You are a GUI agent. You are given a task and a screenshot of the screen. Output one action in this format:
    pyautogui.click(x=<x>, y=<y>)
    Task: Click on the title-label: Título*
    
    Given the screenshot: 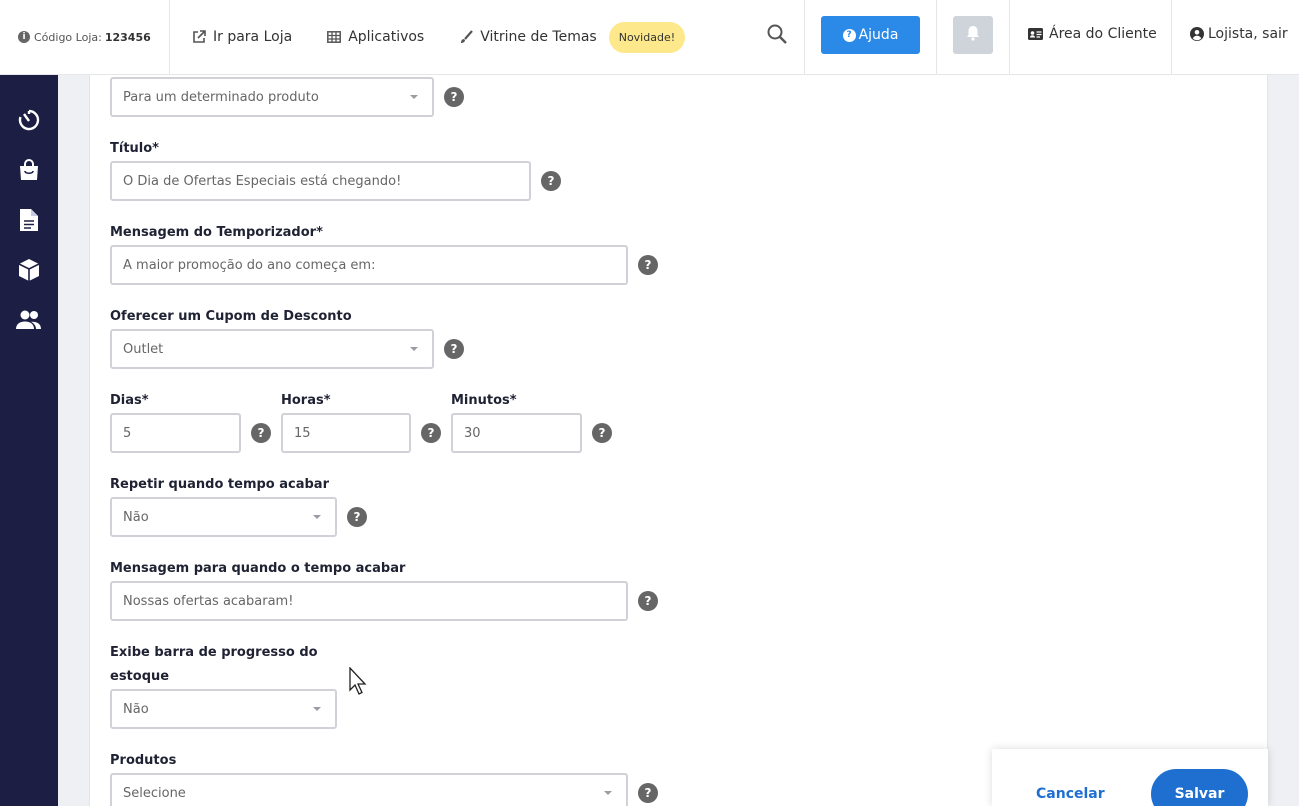 What is the action you would take?
    pyautogui.click(x=134, y=148)
    